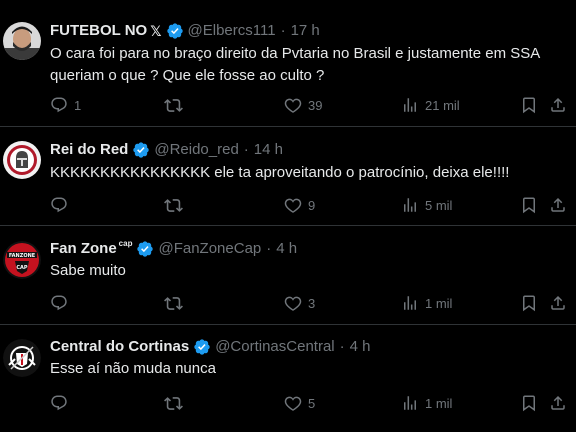 This screenshot has width=576, height=432. I want to click on x-logo-icon: 𝕏, so click(156, 31).